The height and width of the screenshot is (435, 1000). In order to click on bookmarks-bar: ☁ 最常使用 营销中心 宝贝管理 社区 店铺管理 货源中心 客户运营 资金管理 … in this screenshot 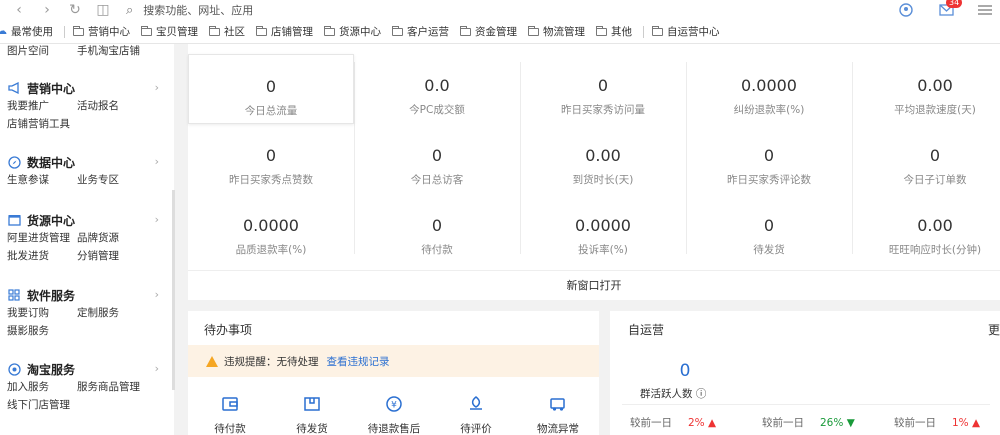, I will do `click(500, 32)`.